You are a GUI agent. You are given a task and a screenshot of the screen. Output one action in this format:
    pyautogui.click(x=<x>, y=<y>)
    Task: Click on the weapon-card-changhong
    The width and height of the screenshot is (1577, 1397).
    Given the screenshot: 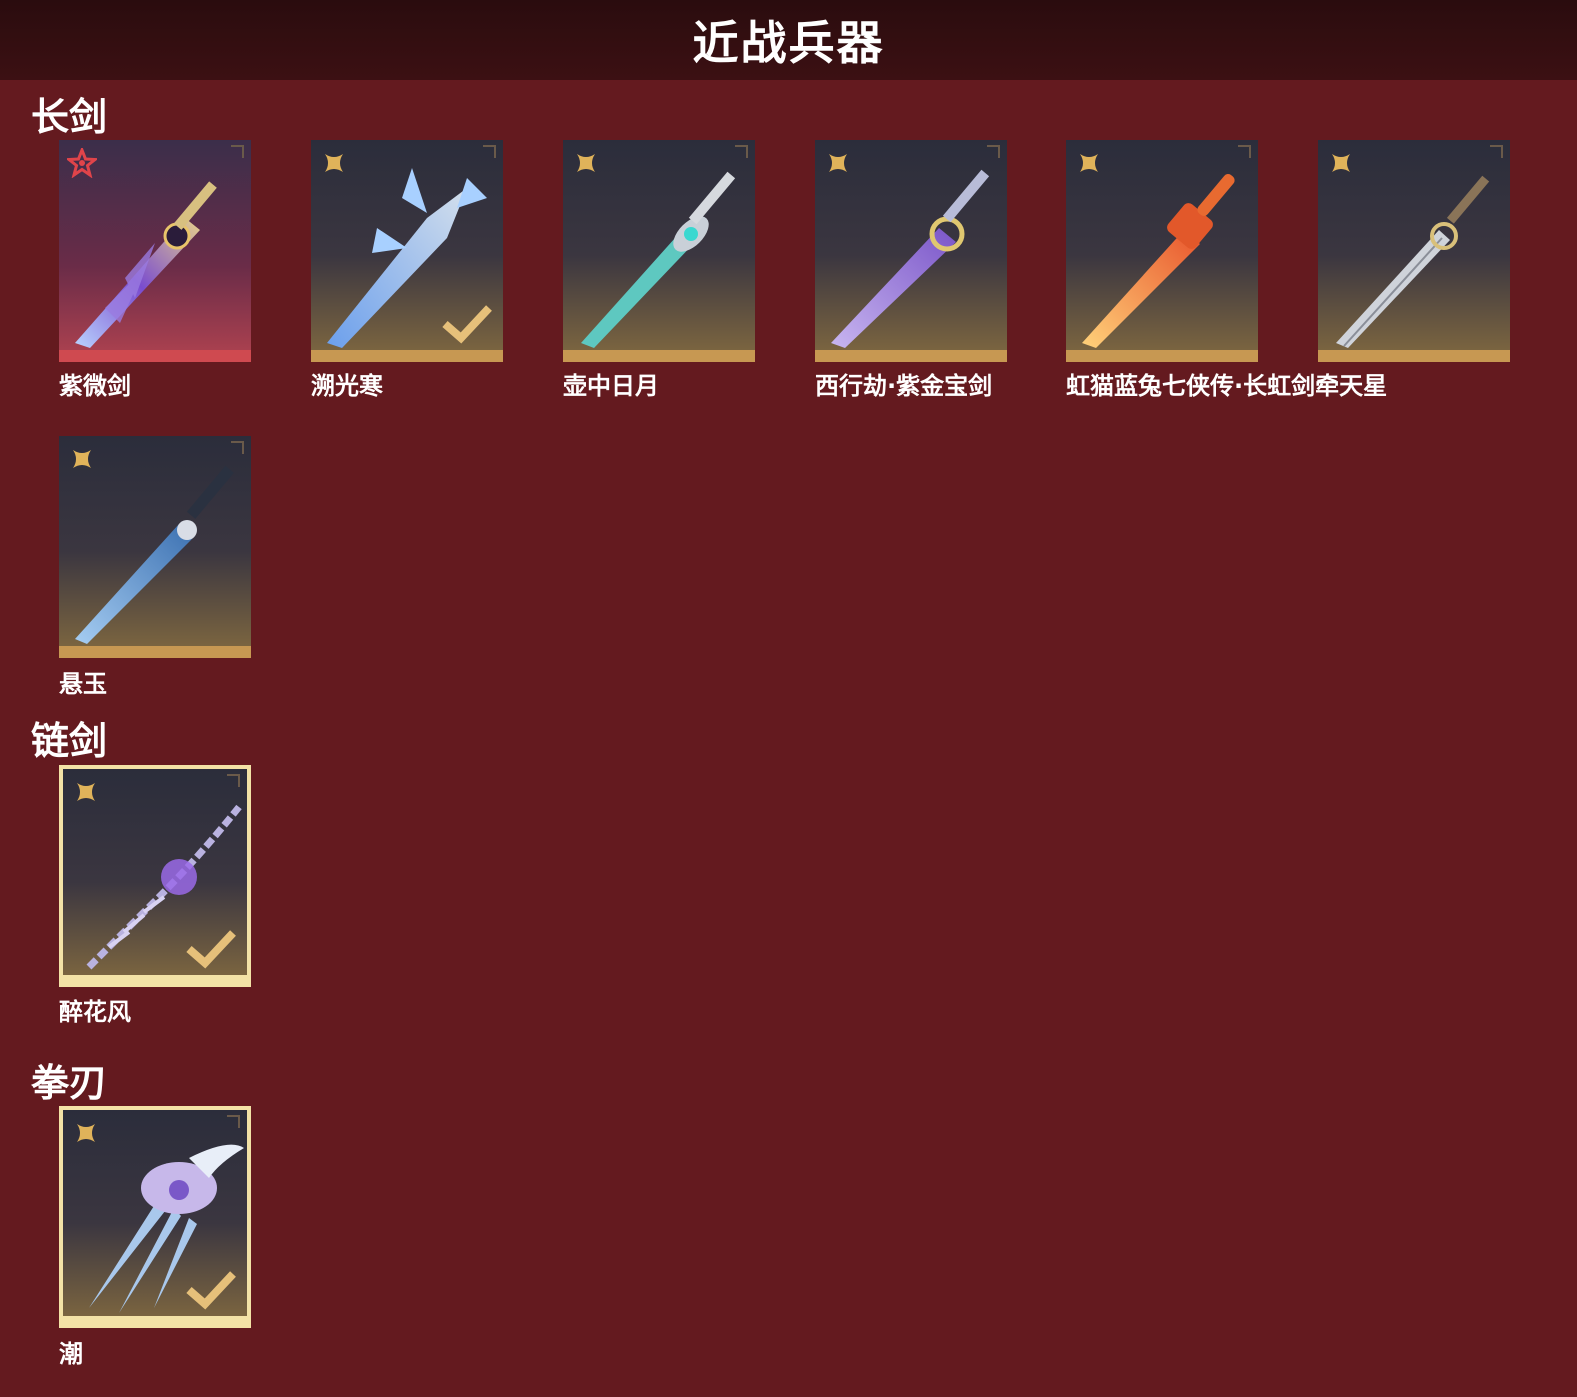 What is the action you would take?
    pyautogui.click(x=1162, y=251)
    